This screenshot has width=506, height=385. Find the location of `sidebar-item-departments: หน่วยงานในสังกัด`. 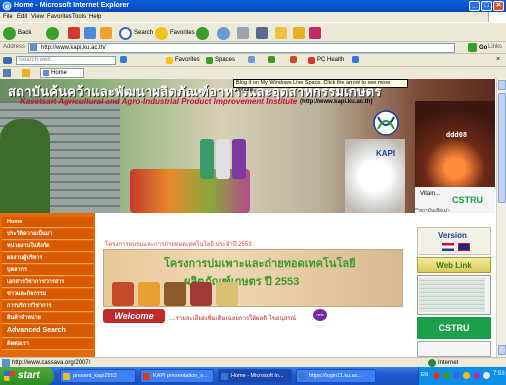

sidebar-item-departments: หน่วยงานในสังกัด is located at coordinates (47, 246).